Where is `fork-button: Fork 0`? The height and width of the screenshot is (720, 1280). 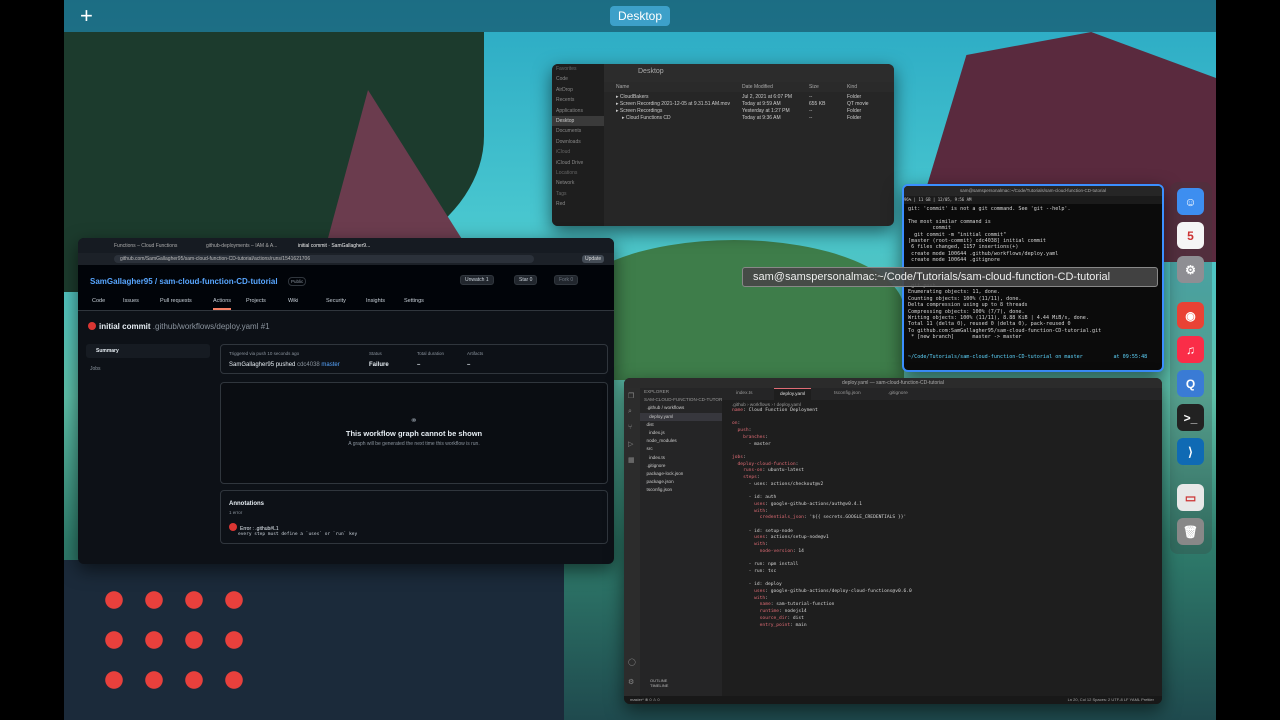
fork-button: Fork 0 is located at coordinates (566, 280).